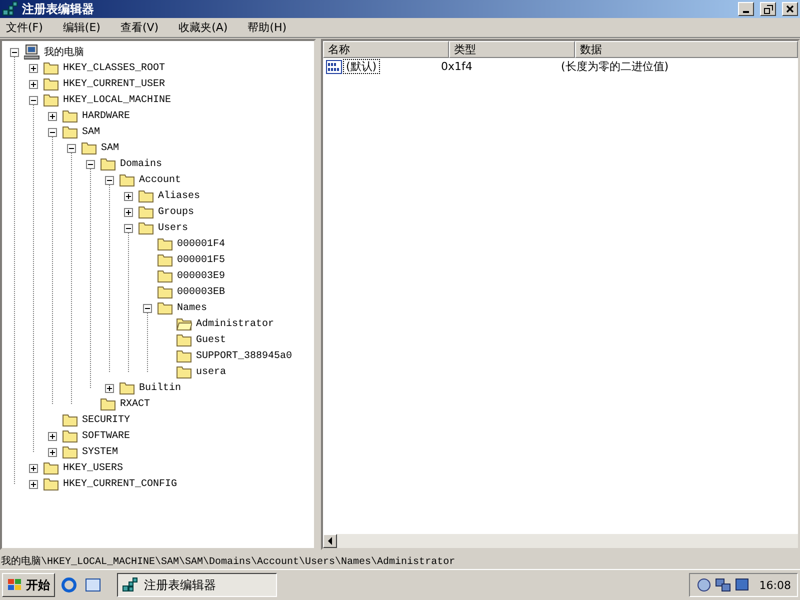  What do you see at coordinates (615, 66) in the screenshot?
I see `value-data: (长度为零的二进位值)` at bounding box center [615, 66].